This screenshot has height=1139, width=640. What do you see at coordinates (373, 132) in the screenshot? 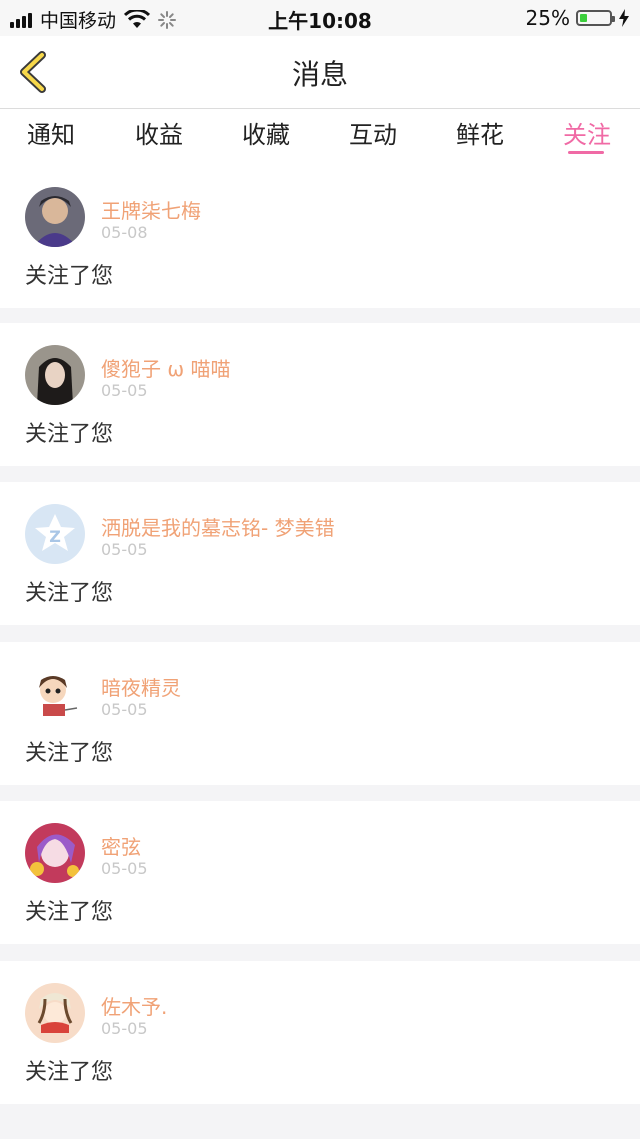
I see `tab-interaction: 互动` at bounding box center [373, 132].